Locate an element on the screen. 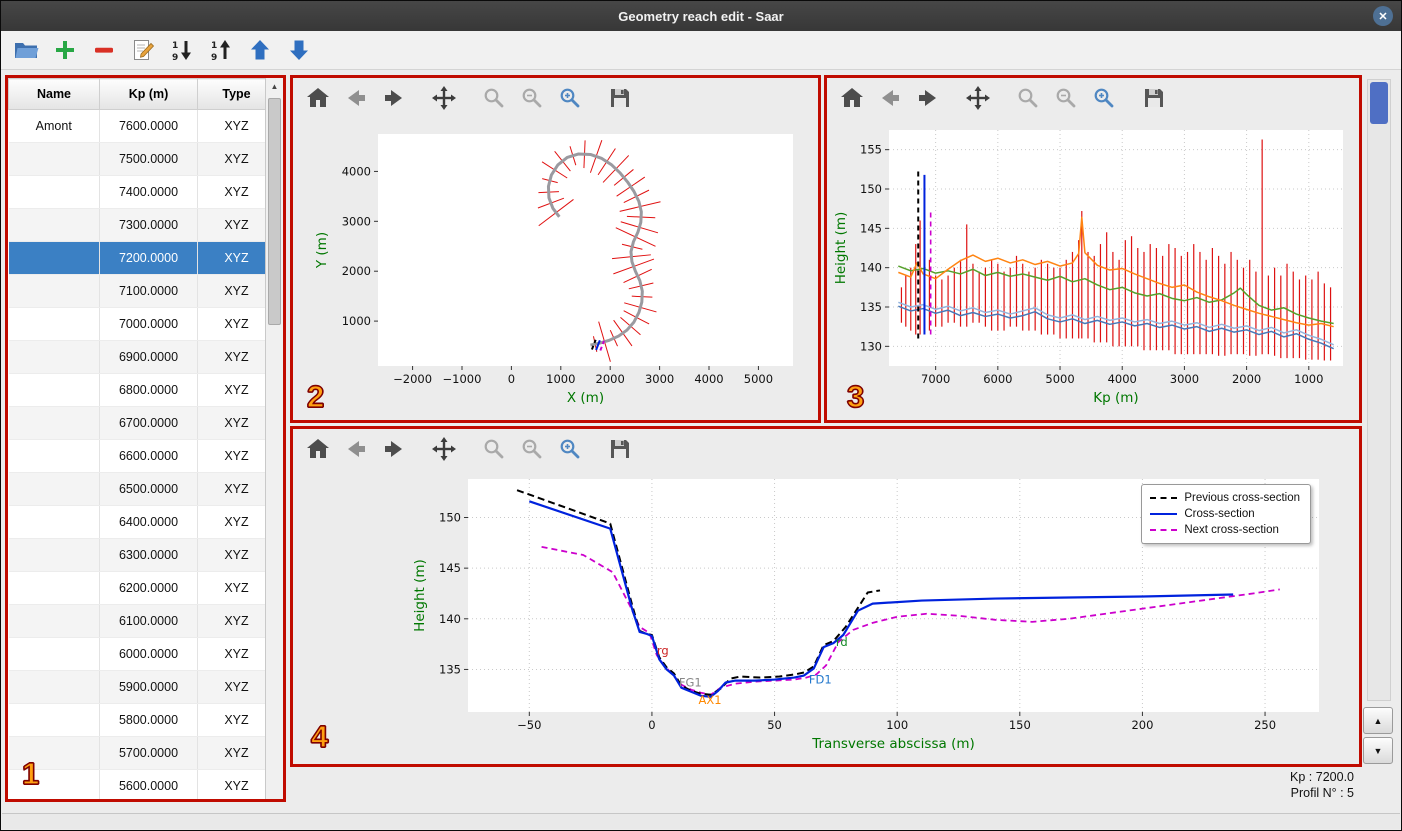  table-cell: 5800.0000 is located at coordinates (148, 720).